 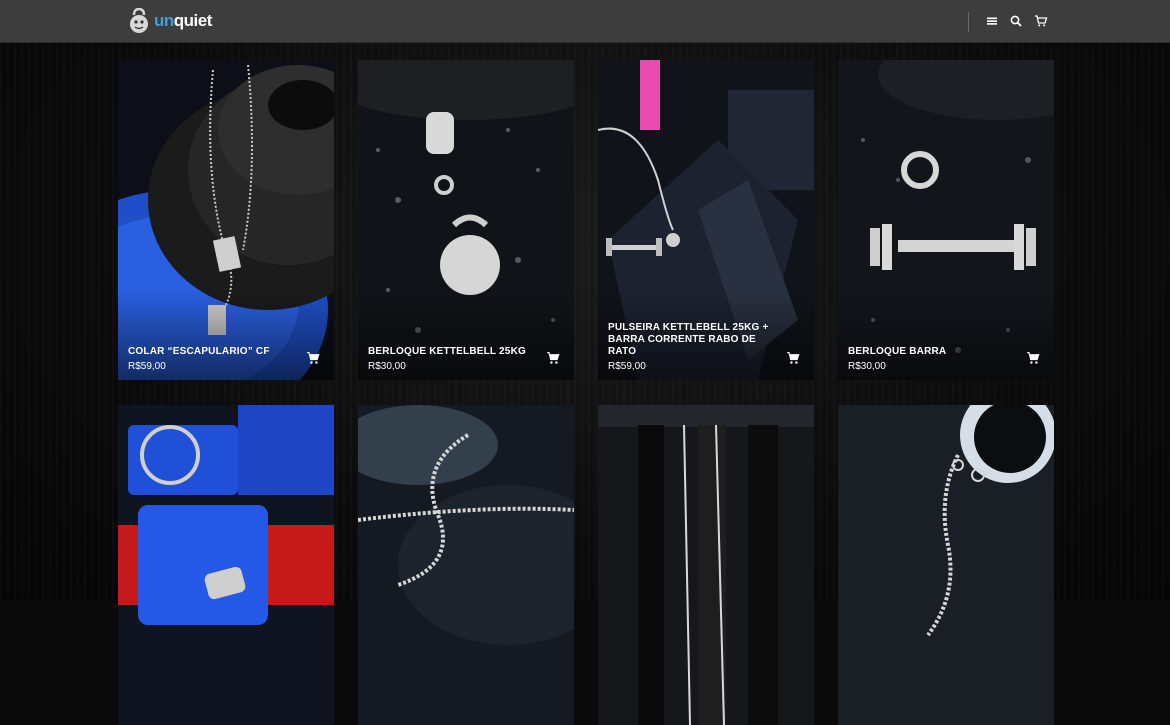 What do you see at coordinates (968, 22) in the screenshot?
I see `header-divider` at bounding box center [968, 22].